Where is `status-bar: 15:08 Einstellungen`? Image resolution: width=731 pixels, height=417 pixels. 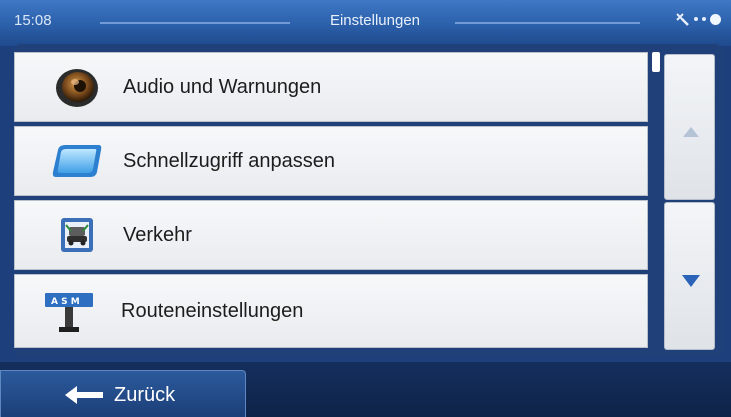 status-bar: 15:08 Einstellungen is located at coordinates (365, 23).